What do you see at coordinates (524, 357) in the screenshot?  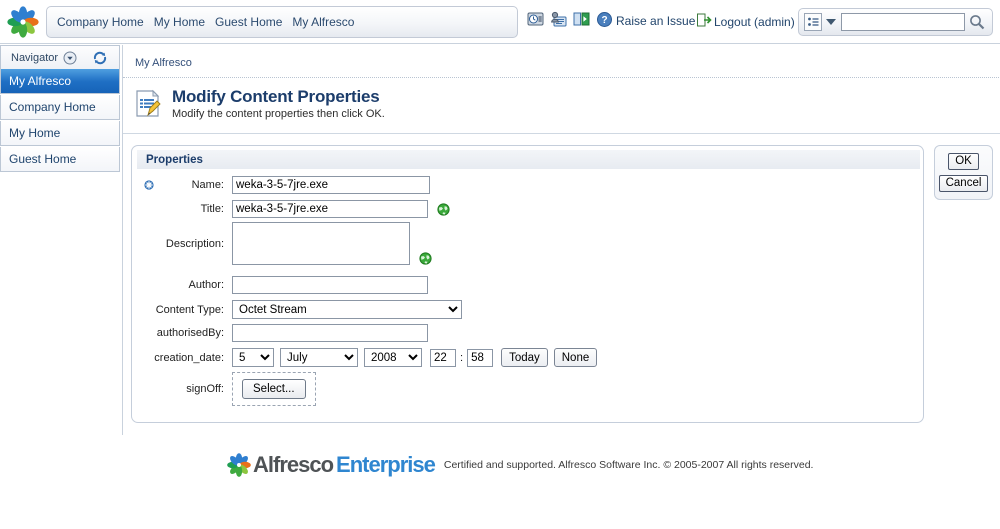 I see `today-button: Today` at bounding box center [524, 357].